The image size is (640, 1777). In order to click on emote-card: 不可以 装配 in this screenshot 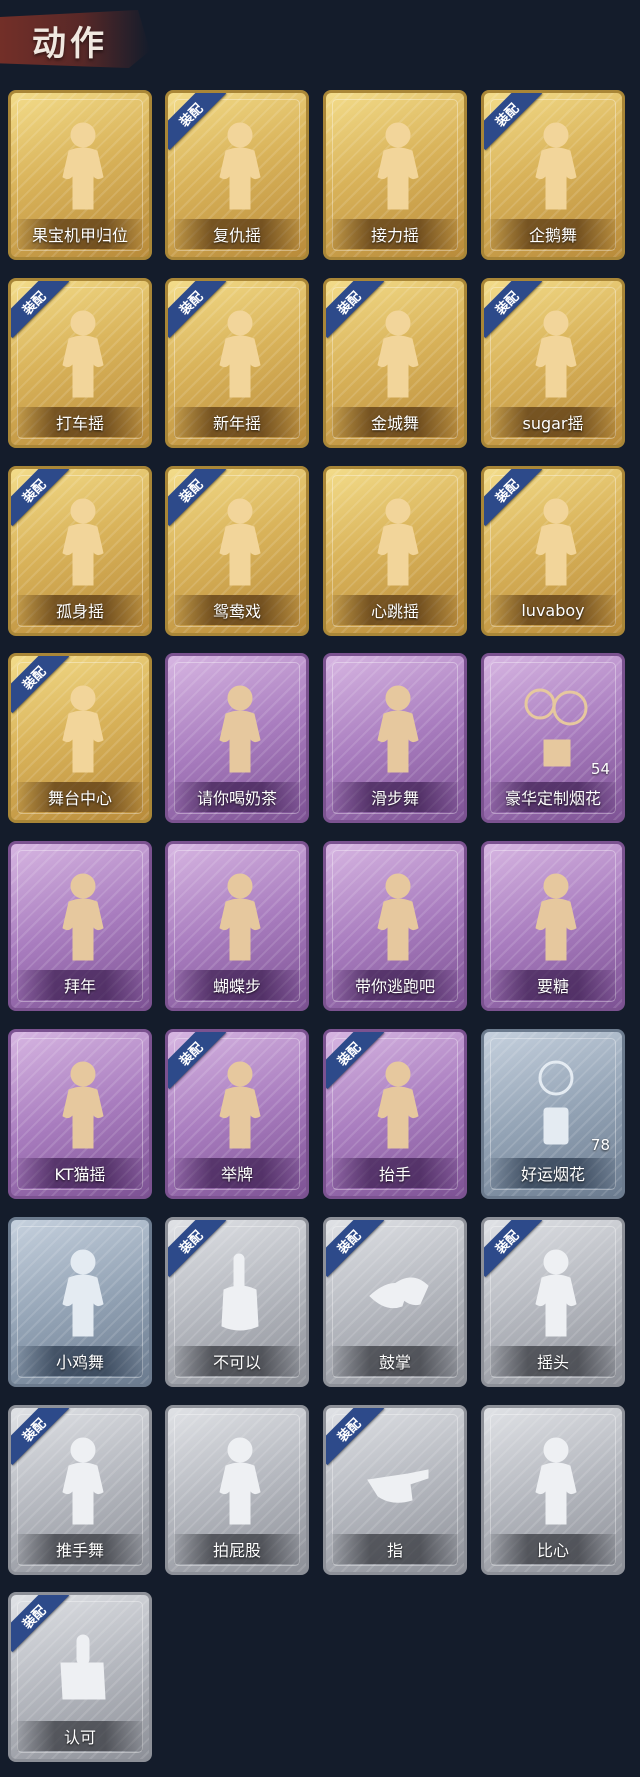, I will do `click(237, 1302)`.